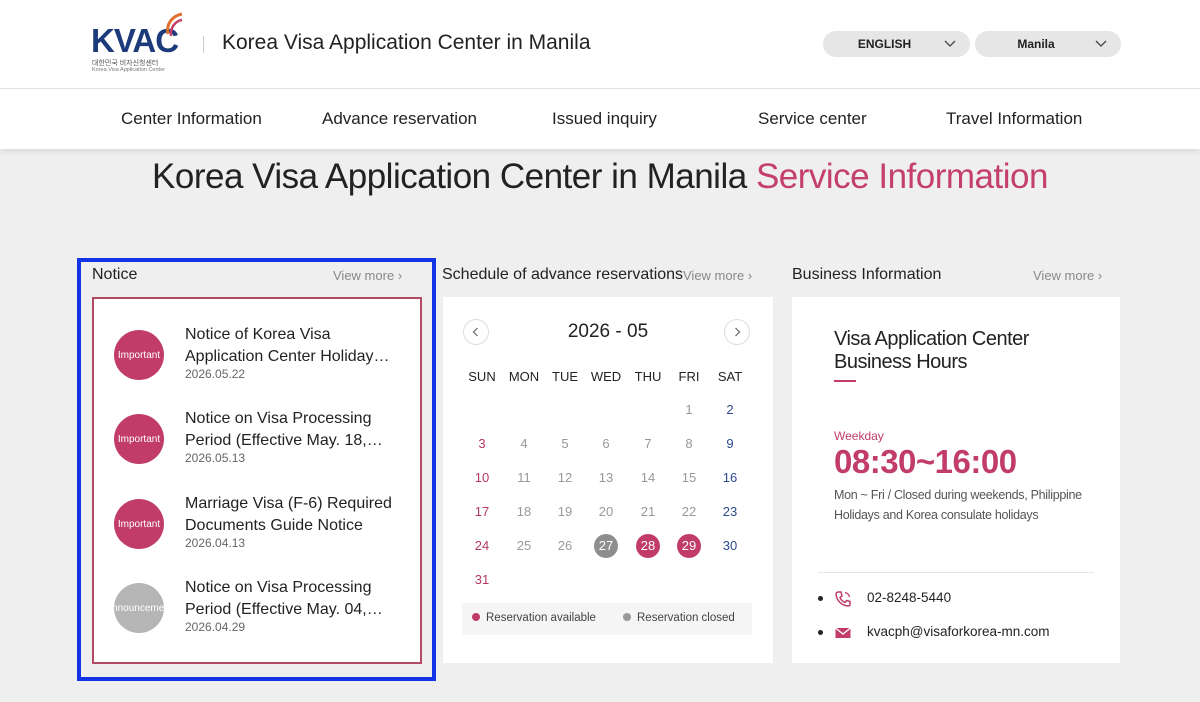  Describe the element at coordinates (931, 350) in the screenshot. I see `business-hours-title: Visa Application Center Business Hours` at that location.